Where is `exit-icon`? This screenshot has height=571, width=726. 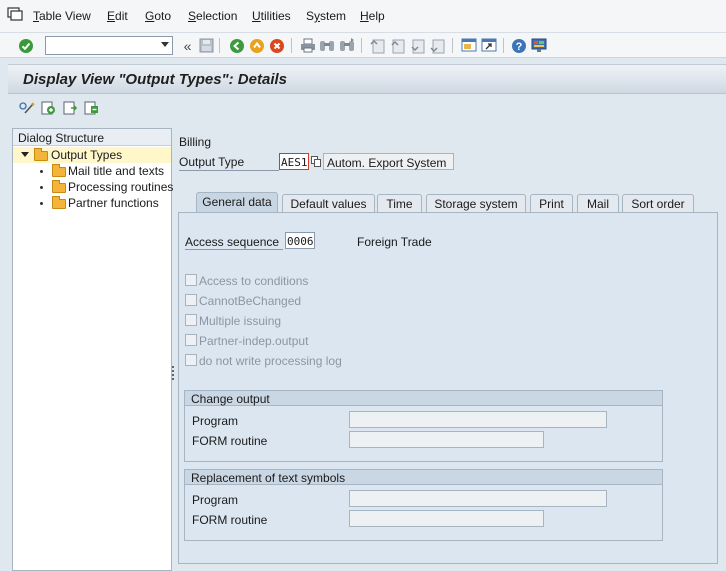
exit-icon is located at coordinates (256, 45).